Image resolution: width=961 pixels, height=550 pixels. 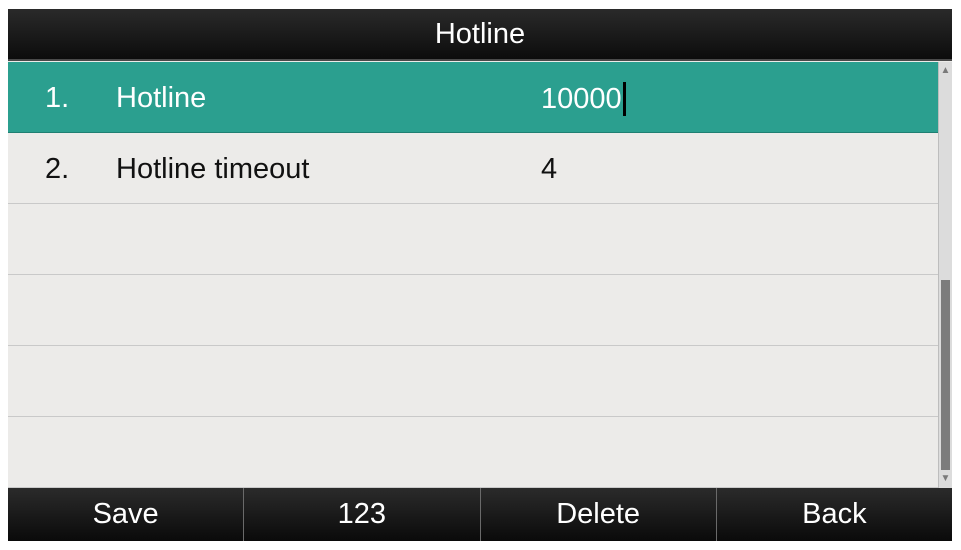 I want to click on hotline-timeout-input: 4, so click(x=549, y=169).